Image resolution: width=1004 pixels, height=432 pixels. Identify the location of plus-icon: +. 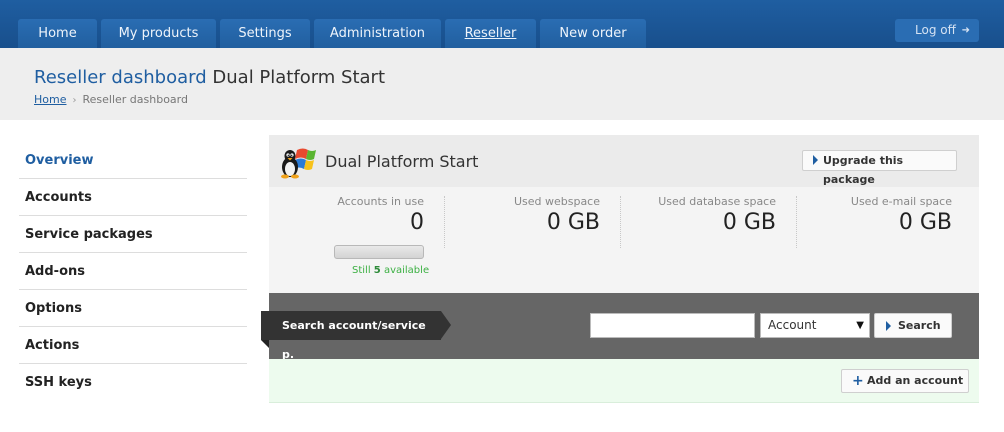
(858, 381).